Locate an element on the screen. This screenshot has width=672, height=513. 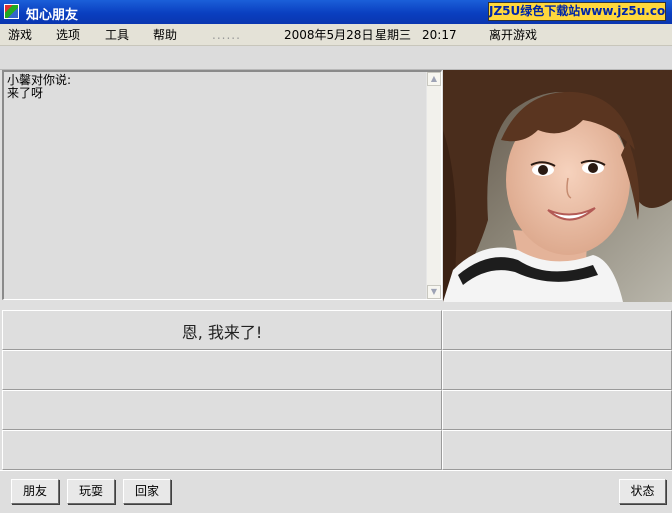
reply-option-1: 恩, 我来了! is located at coordinates (222, 330).